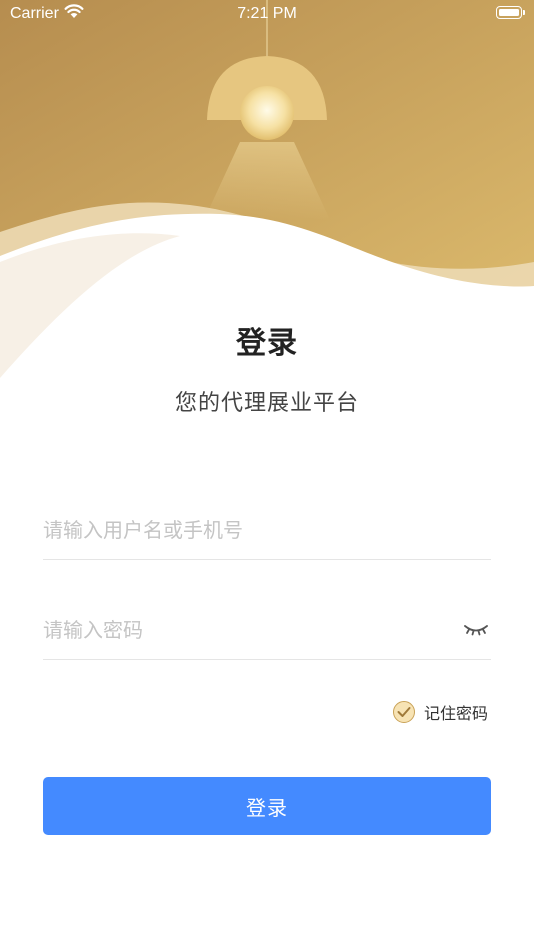 Image resolution: width=534 pixels, height=950 pixels. I want to click on remember-checkbox, so click(403, 712).